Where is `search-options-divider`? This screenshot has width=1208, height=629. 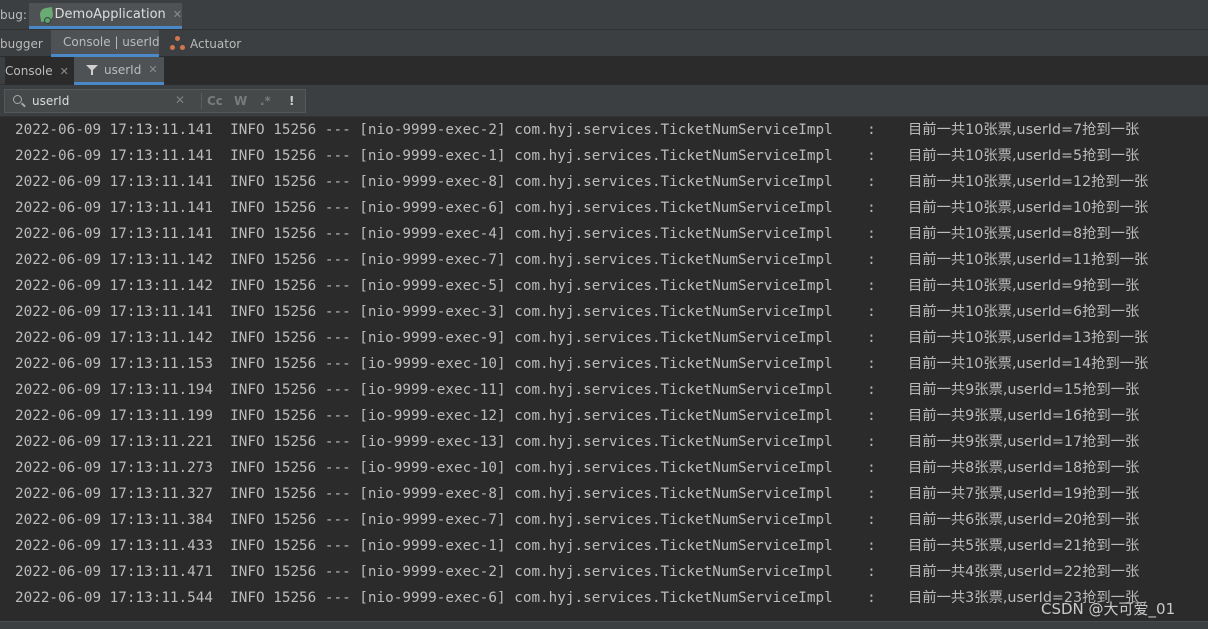 search-options-divider is located at coordinates (201, 101).